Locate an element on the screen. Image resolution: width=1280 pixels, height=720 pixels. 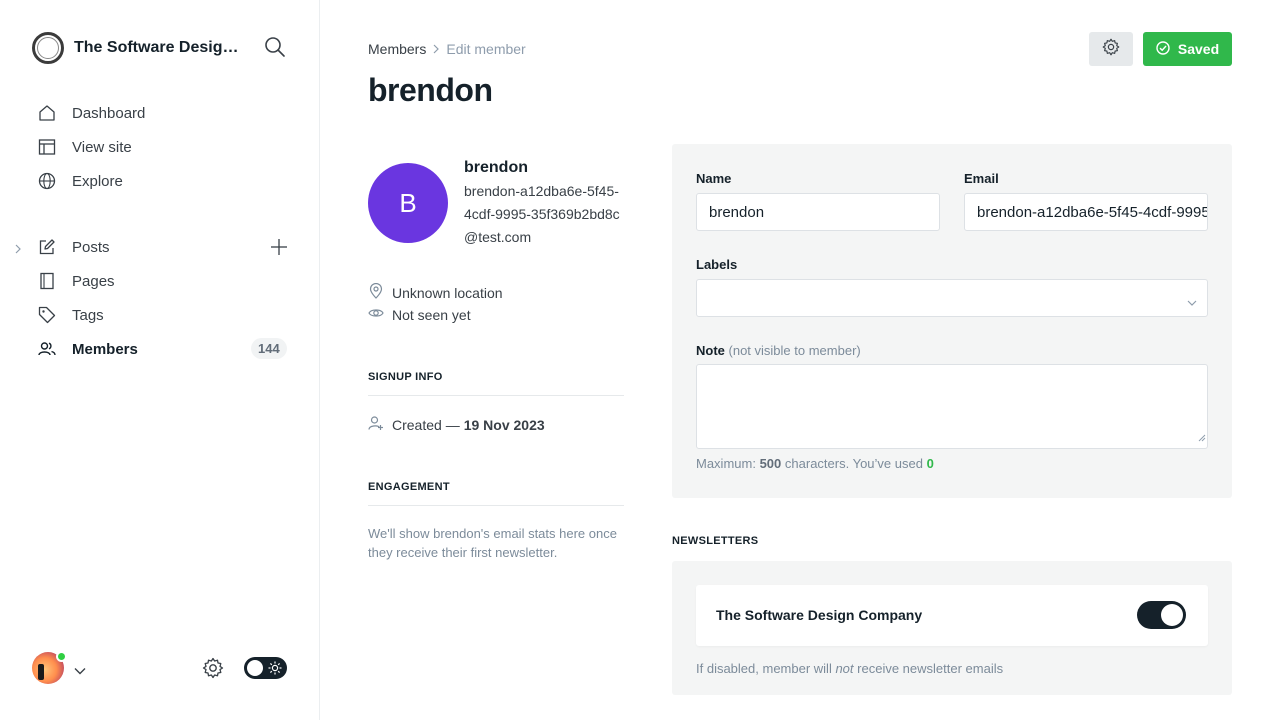
save-button: Saved is located at coordinates (1187, 49).